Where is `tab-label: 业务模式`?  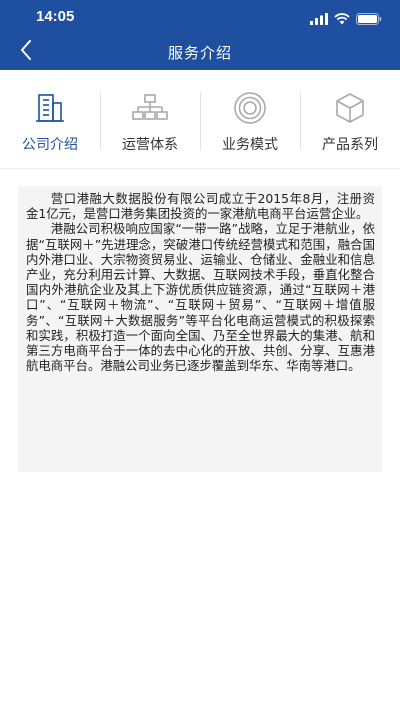 tab-label: 业务模式 is located at coordinates (250, 145).